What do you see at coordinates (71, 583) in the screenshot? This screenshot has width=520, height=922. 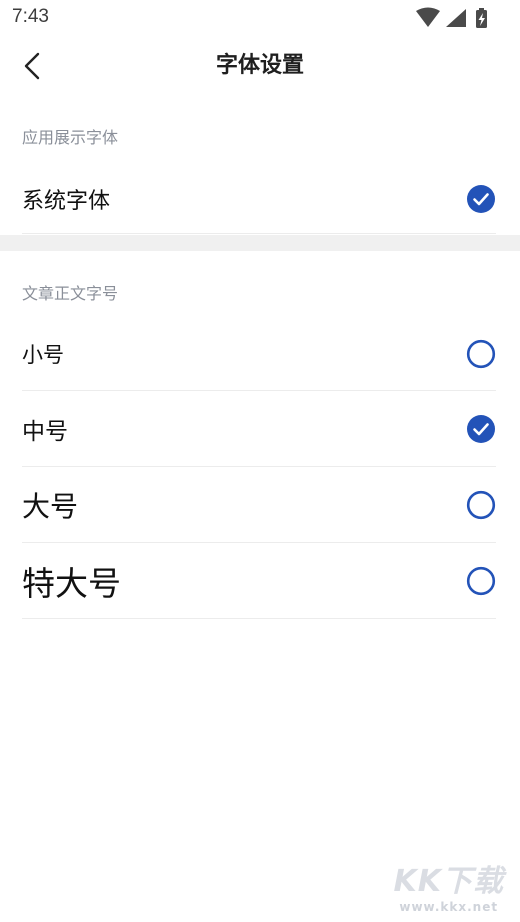 I see `option-label: 特大号` at bounding box center [71, 583].